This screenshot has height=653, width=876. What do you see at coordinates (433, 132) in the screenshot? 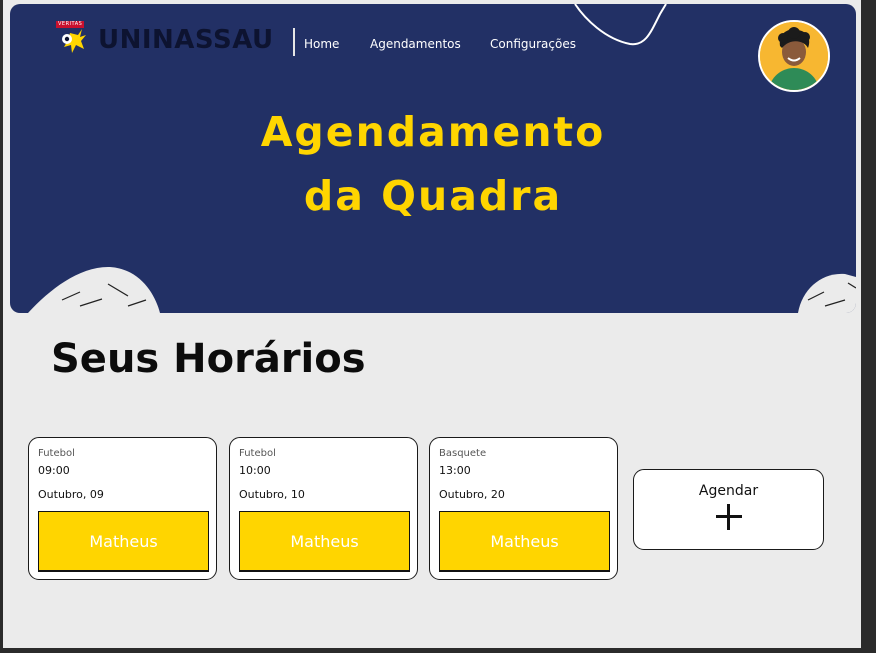
I see `hero-title-line1: Agendamento` at bounding box center [433, 132].